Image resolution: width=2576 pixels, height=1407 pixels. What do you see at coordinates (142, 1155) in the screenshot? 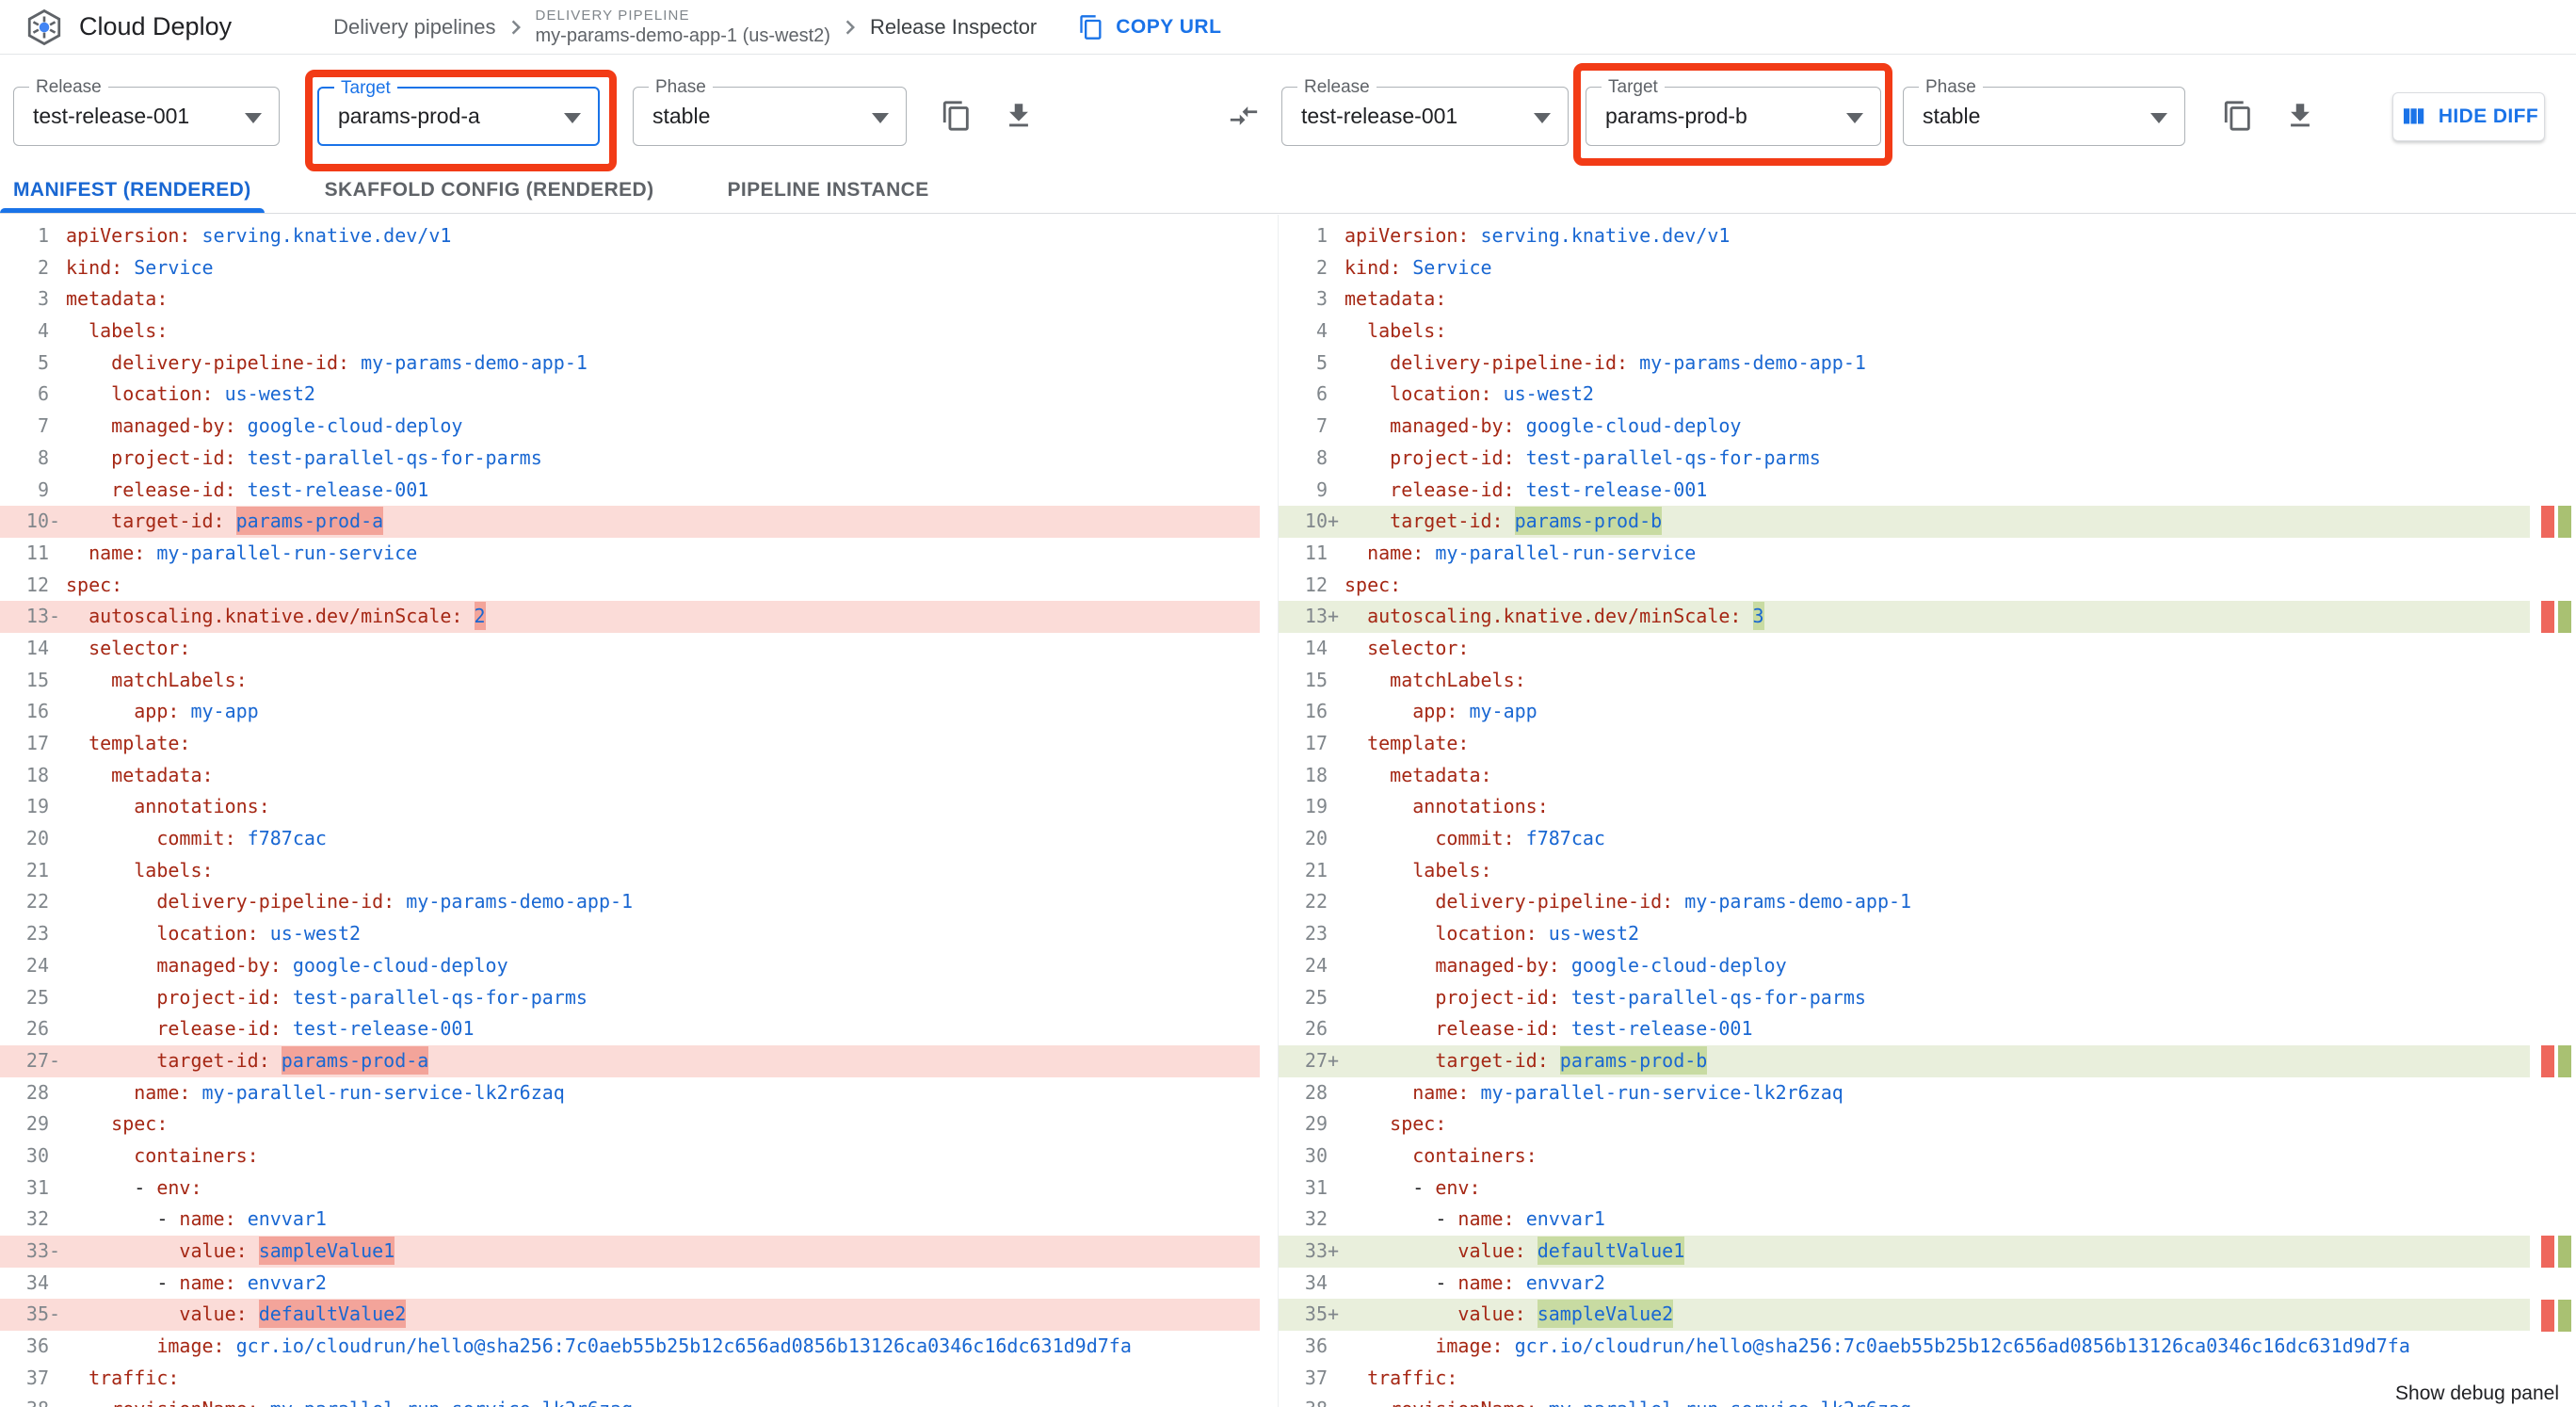
I see `code-line: 30 containers:` at bounding box center [142, 1155].